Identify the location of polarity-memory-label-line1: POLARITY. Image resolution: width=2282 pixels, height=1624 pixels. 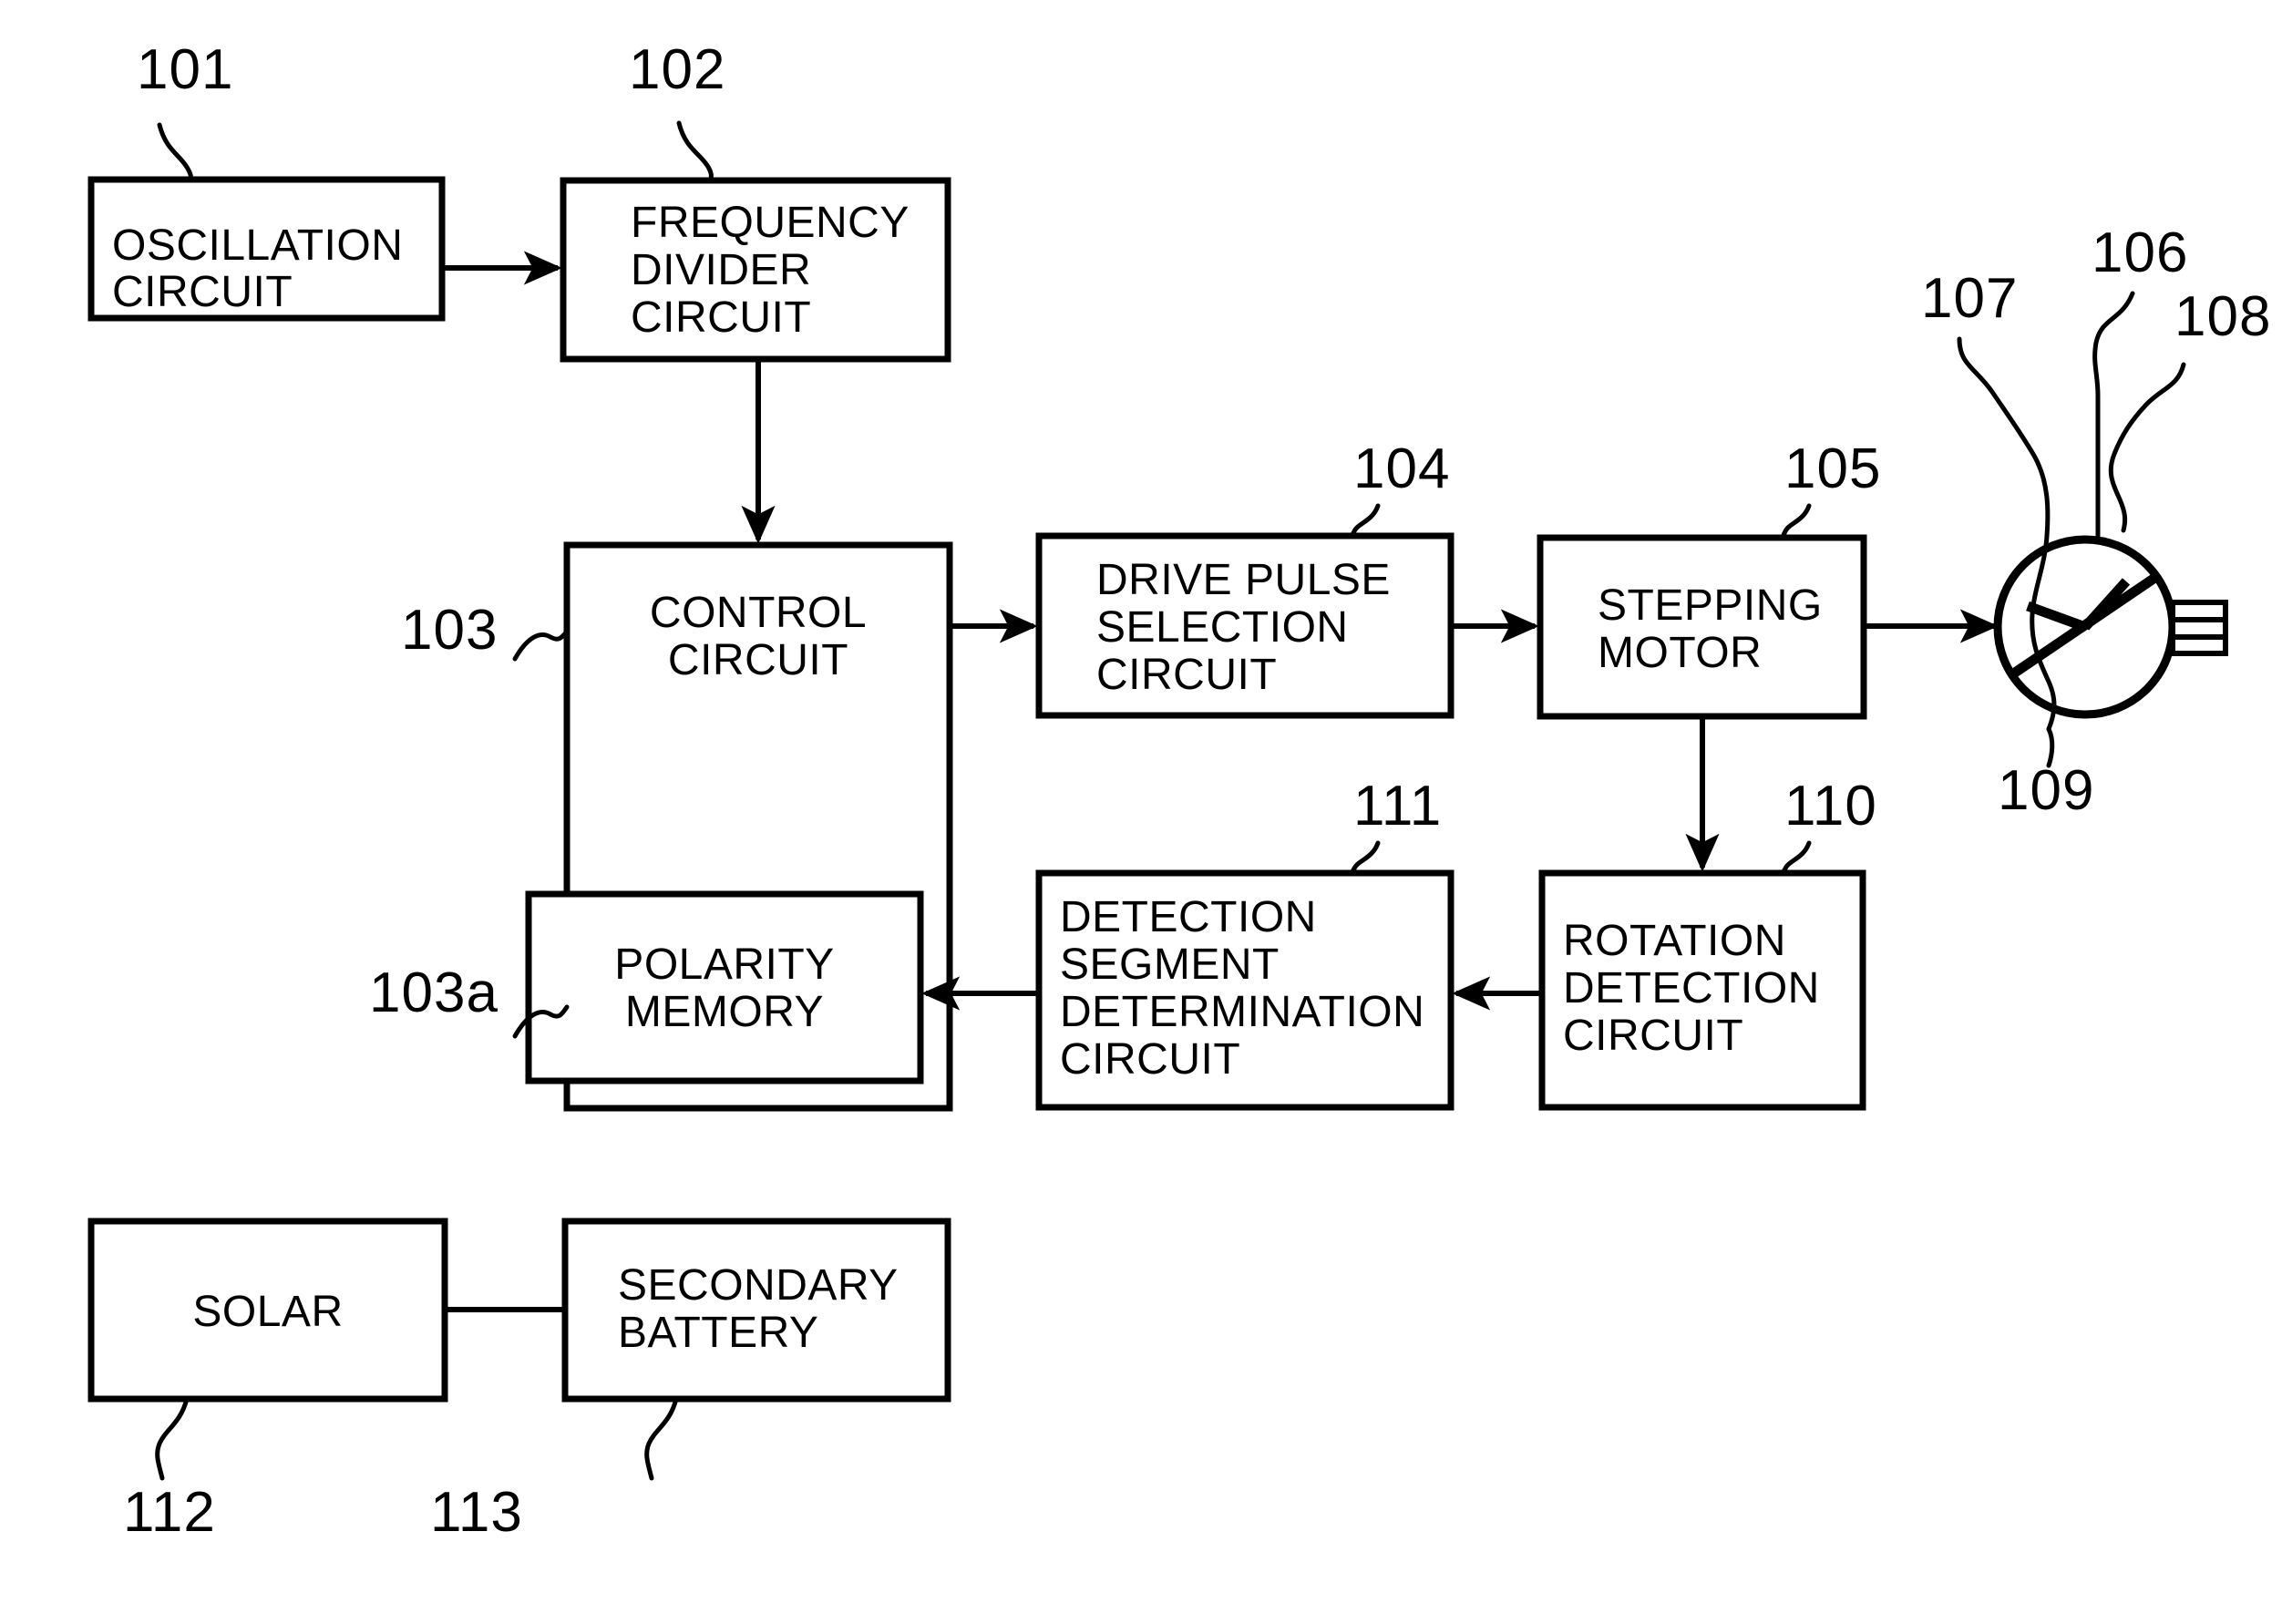
(724, 964).